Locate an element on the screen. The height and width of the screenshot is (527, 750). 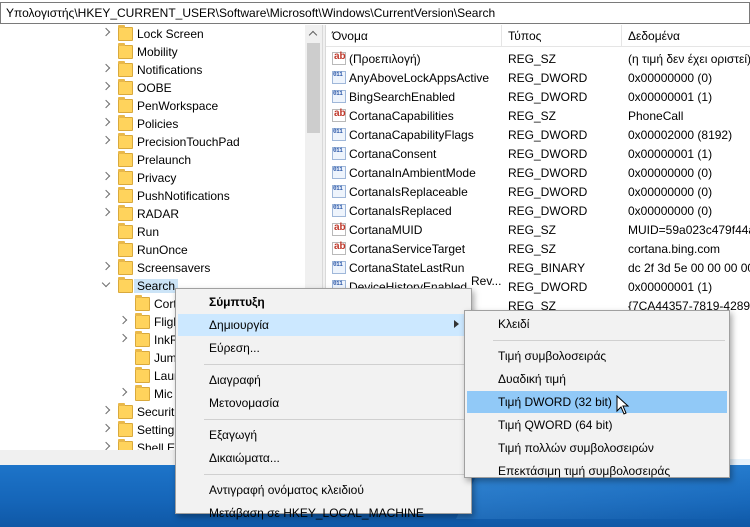
column-header-type: Τύπος is located at coordinates (562, 36).